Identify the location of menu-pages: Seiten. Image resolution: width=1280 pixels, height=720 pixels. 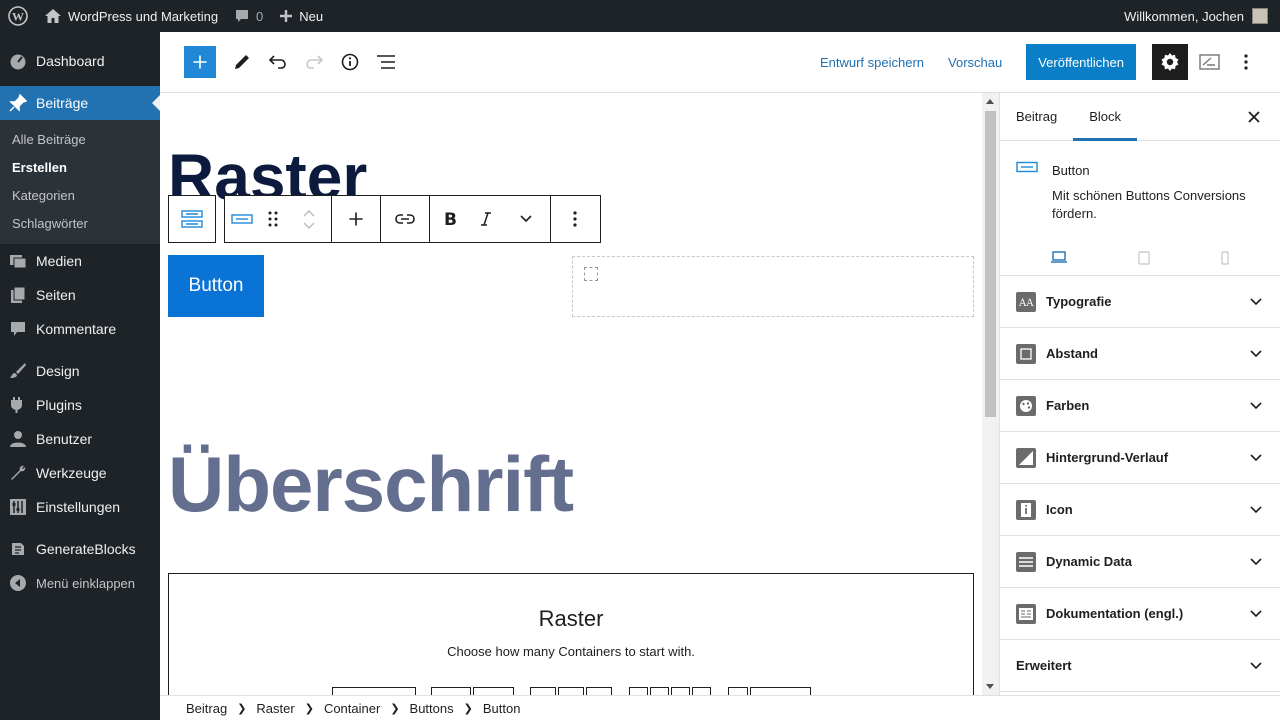
(80, 295).